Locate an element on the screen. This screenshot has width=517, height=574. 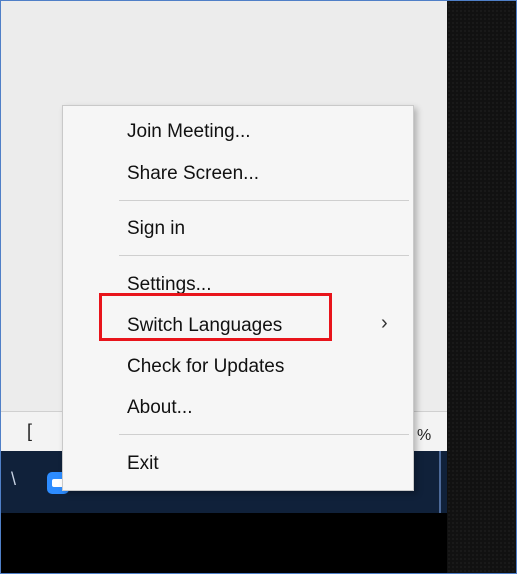
tray-overflow-icon: \ is located at coordinates (13, 479).